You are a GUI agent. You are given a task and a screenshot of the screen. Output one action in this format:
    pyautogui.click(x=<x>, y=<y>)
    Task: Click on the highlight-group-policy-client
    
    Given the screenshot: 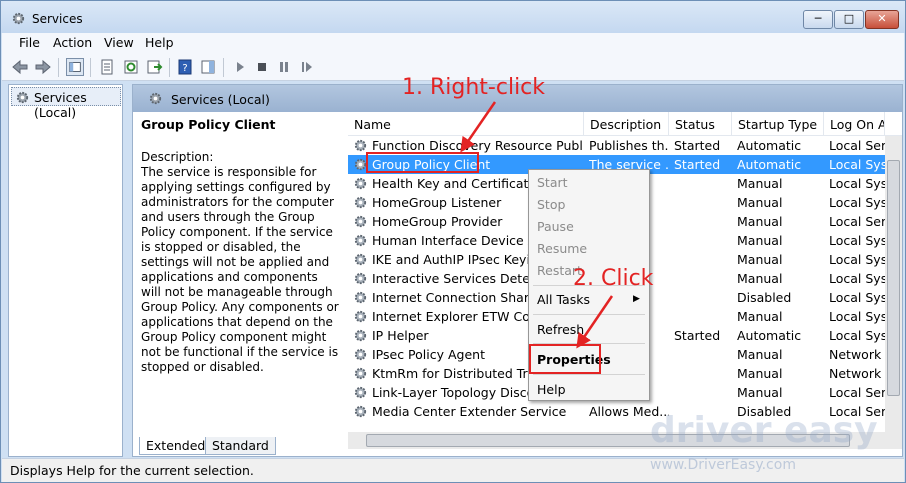 What is the action you would take?
    pyautogui.click(x=422, y=162)
    